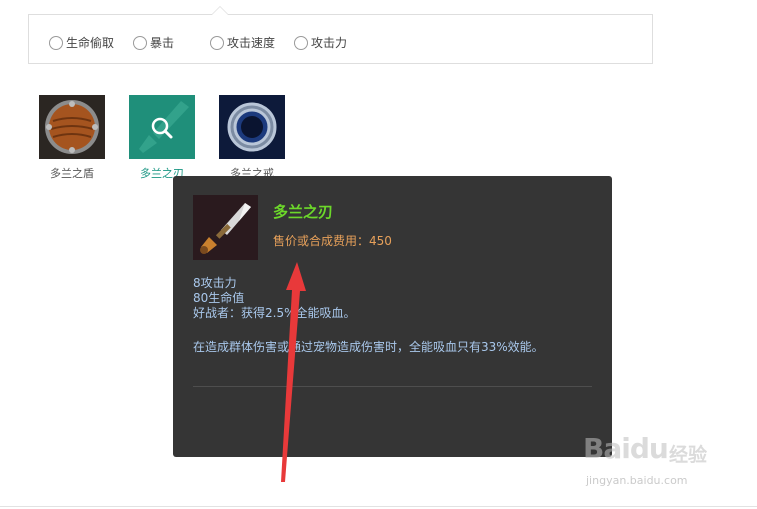 Image resolution: width=757 pixels, height=509 pixels. I want to click on item-name: 多兰之盾, so click(72, 173).